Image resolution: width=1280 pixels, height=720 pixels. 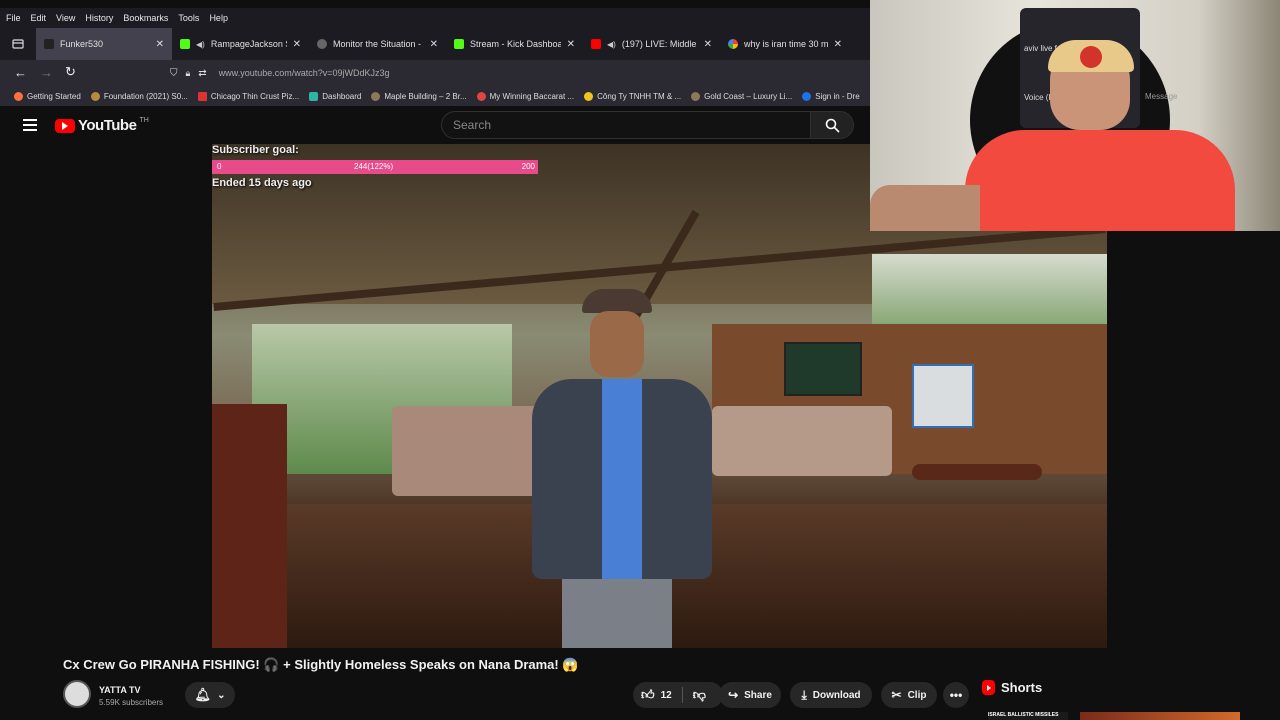 What do you see at coordinates (1160, 716) in the screenshot?
I see `shorts-thumbnail` at bounding box center [1160, 716].